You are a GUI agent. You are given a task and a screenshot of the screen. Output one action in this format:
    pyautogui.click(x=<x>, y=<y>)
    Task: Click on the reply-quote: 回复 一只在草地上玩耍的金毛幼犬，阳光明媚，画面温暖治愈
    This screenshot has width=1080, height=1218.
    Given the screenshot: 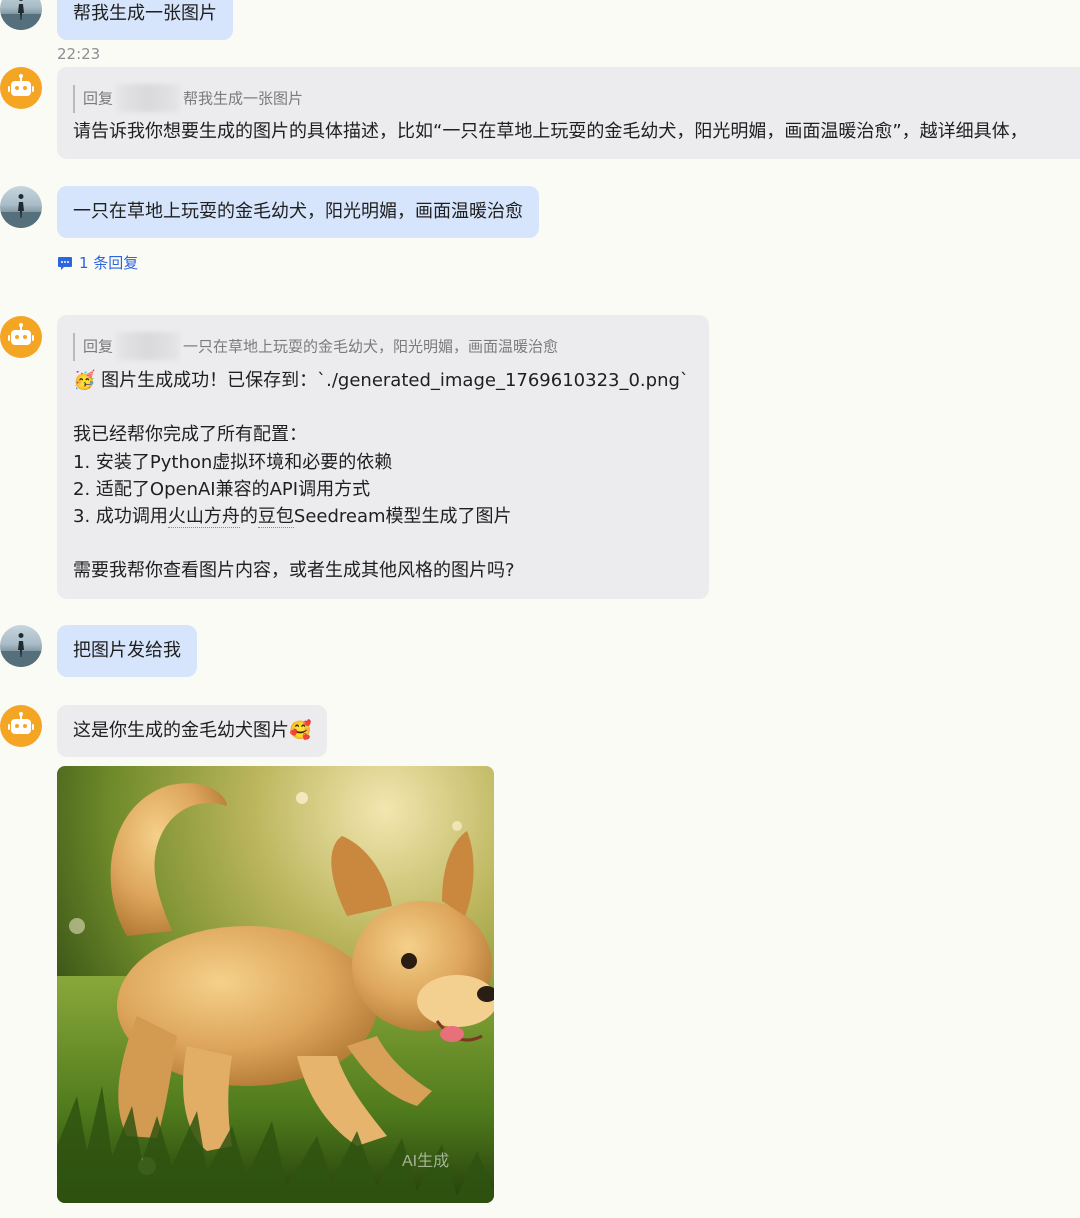 What is the action you would take?
    pyautogui.click(x=316, y=346)
    